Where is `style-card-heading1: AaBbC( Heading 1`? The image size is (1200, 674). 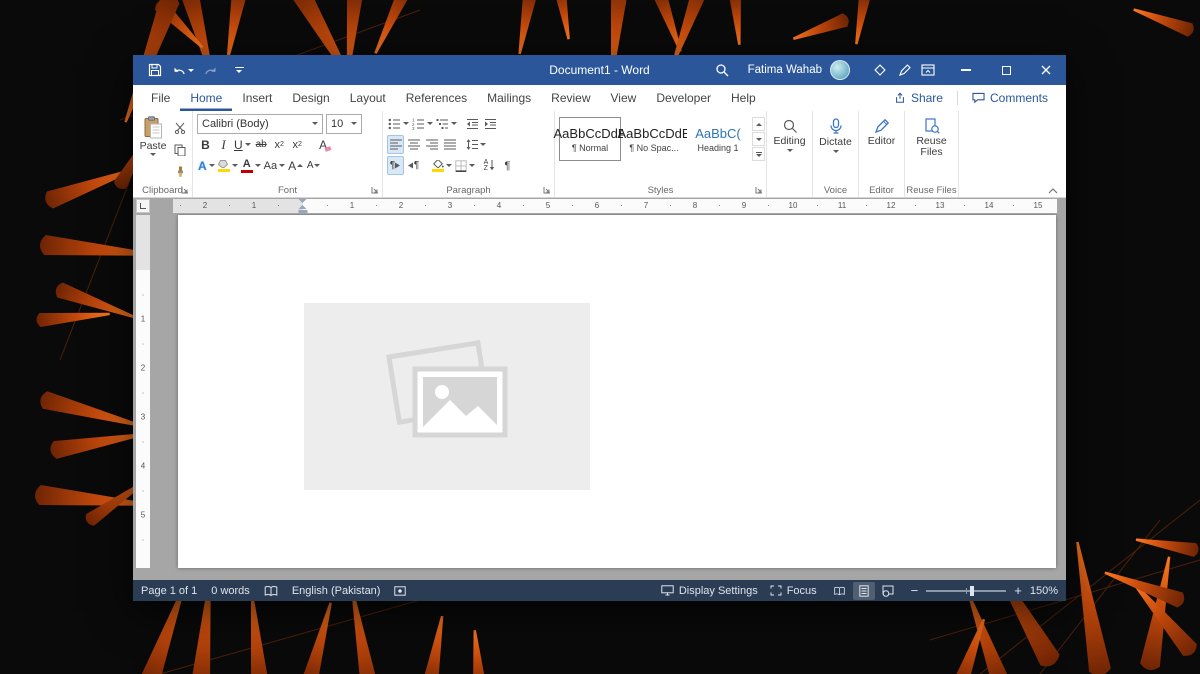
style-card-heading1: AaBbC( Heading 1 is located at coordinates (718, 139).